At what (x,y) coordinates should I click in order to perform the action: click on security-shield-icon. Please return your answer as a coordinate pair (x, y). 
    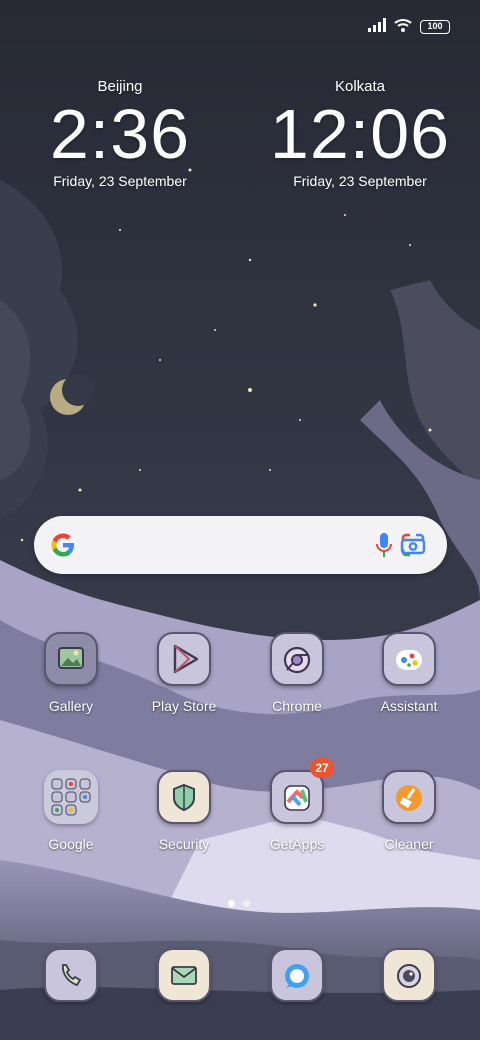
    Looking at the image, I should click on (184, 797).